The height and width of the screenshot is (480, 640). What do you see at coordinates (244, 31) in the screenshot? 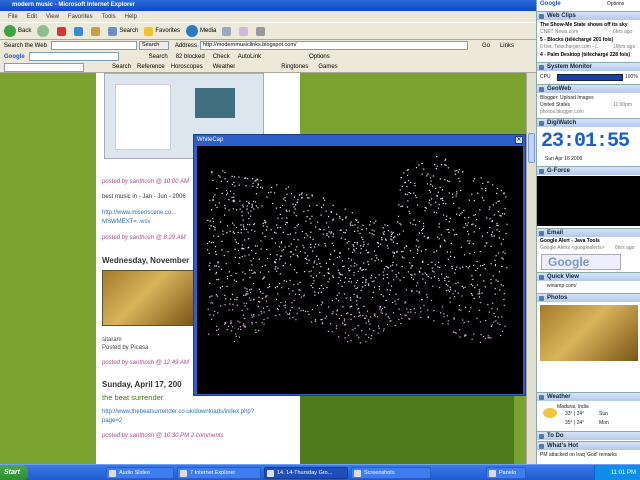
I see `mail-button` at bounding box center [244, 31].